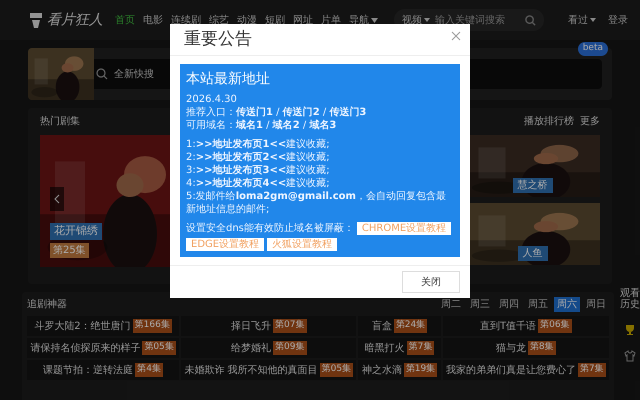 Image resolution: width=640 pixels, height=400 pixels. Describe the element at coordinates (258, 183) in the screenshot. I see `notice-item: 4:>>地址发布页4<<建议收藏;` at that location.